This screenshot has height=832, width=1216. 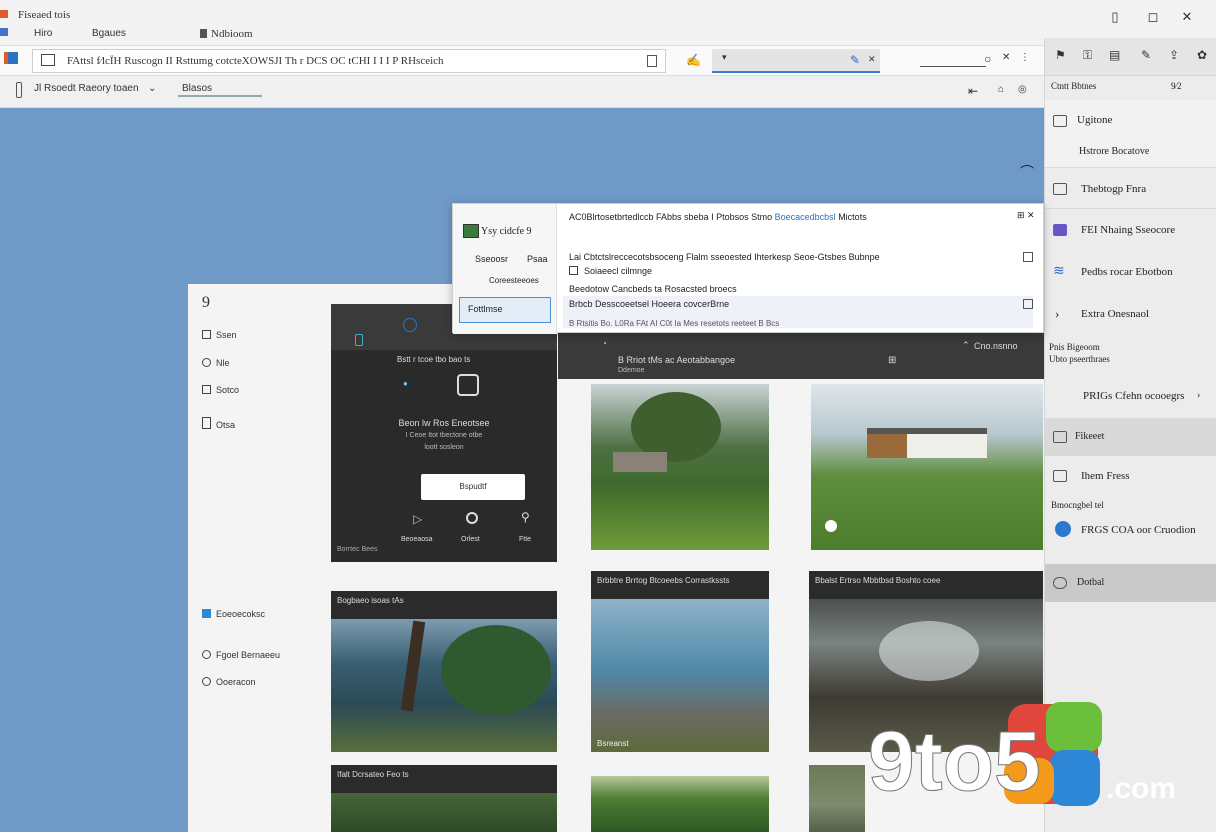 What do you see at coordinates (680, 804) in the screenshot?
I see `photo-tile-plants` at bounding box center [680, 804].